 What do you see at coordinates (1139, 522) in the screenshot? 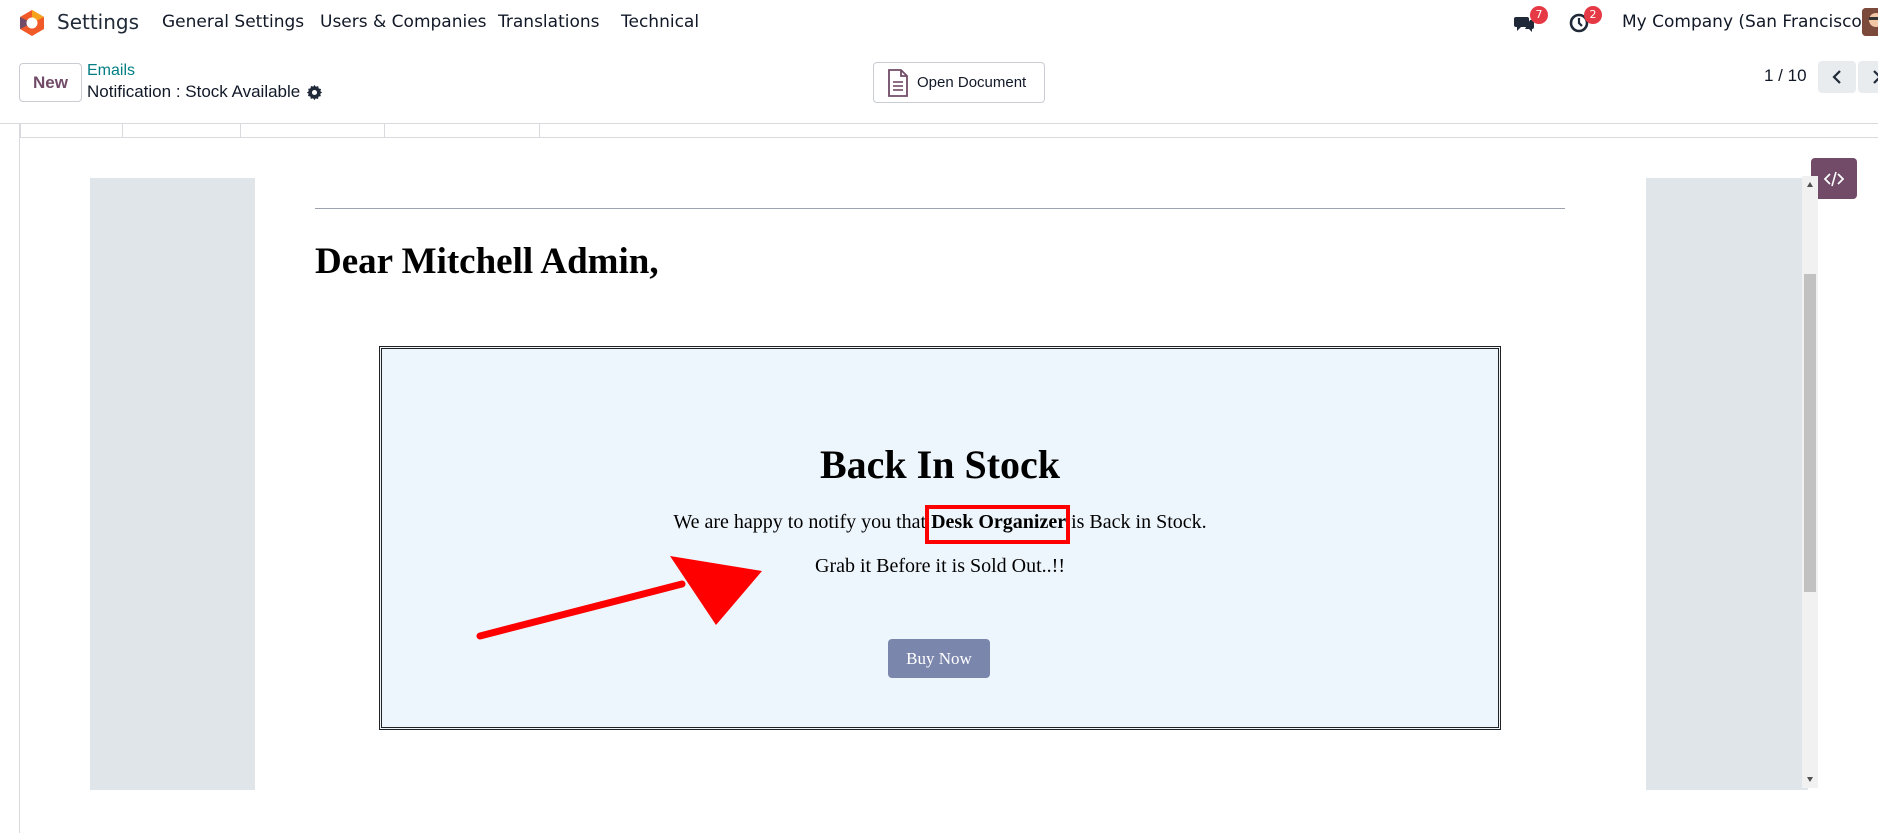
I see `line-suffix: is Back in Stock.` at bounding box center [1139, 522].